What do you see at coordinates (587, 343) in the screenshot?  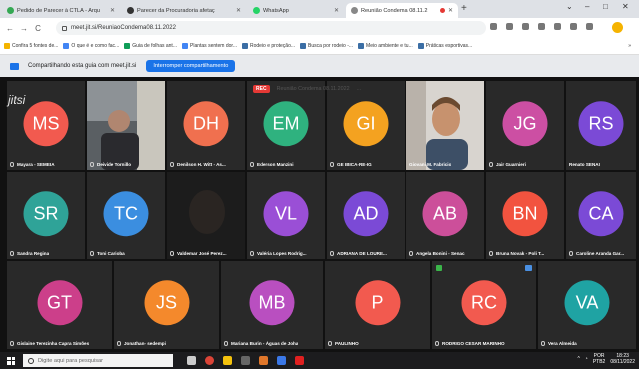 I see `participant-name-bar: Vera Almeida` at bounding box center [587, 343].